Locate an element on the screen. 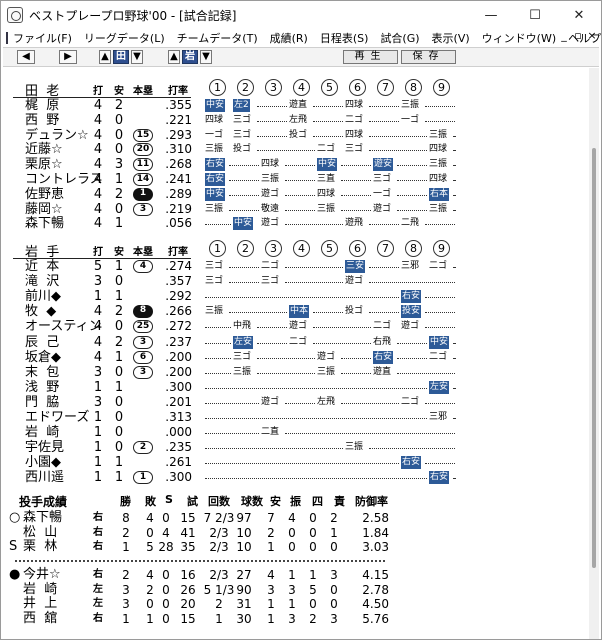 The image size is (602, 640). pitching-title: 投手成績 is located at coordinates (43, 502).